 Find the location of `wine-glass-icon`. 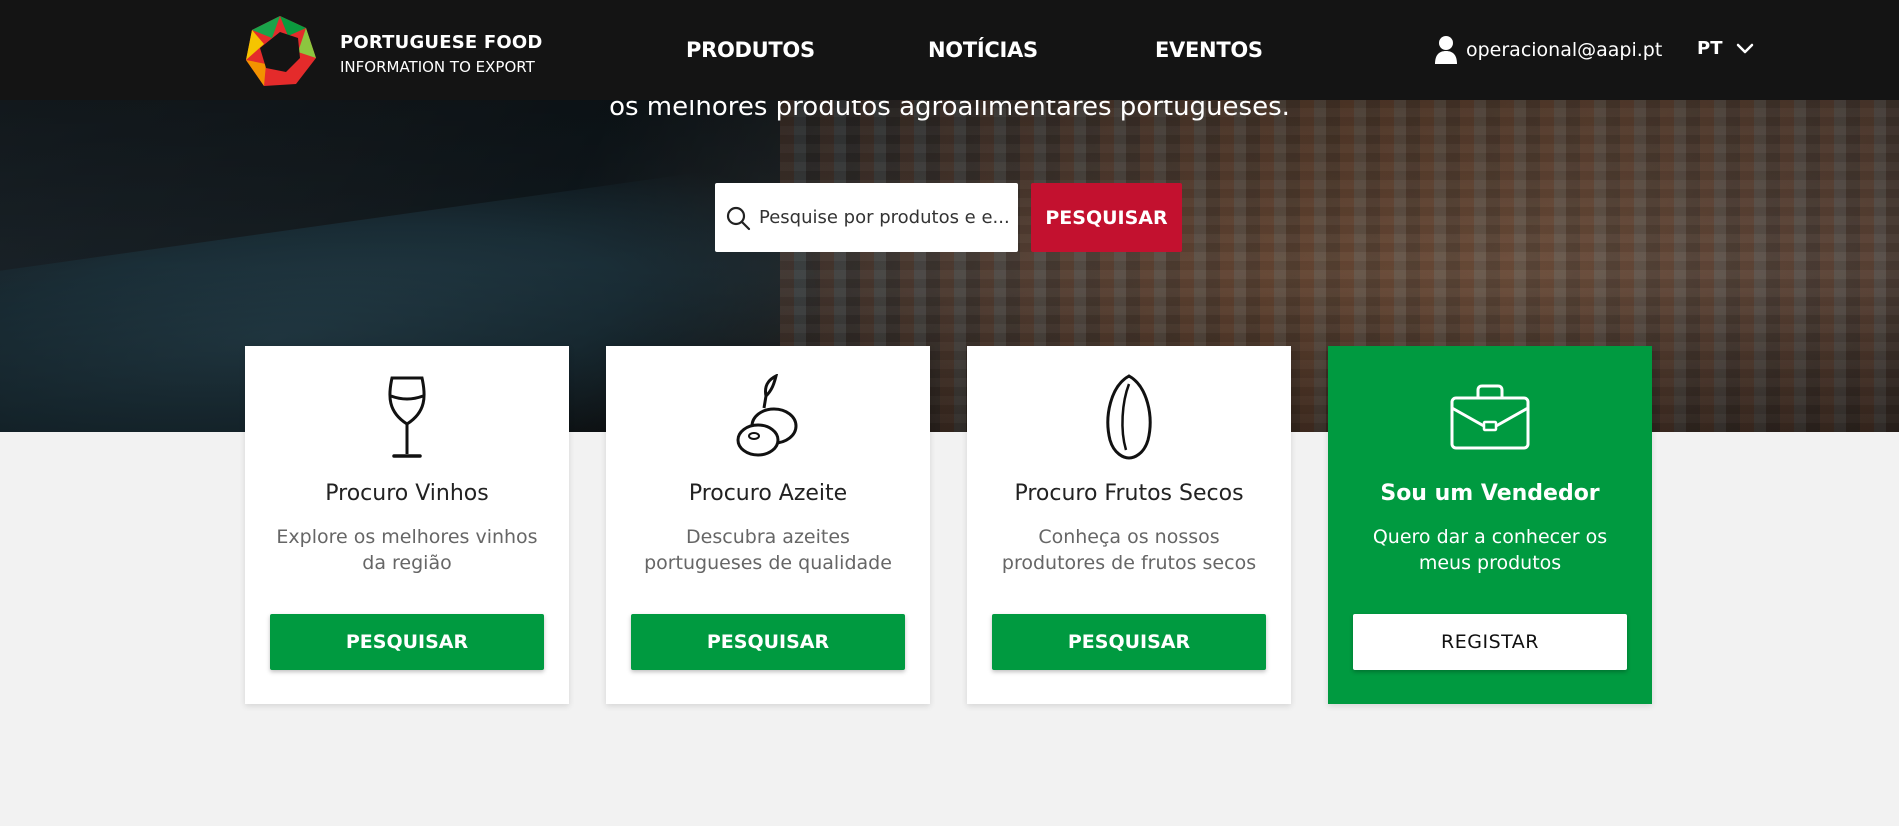

wine-glass-icon is located at coordinates (407, 417).